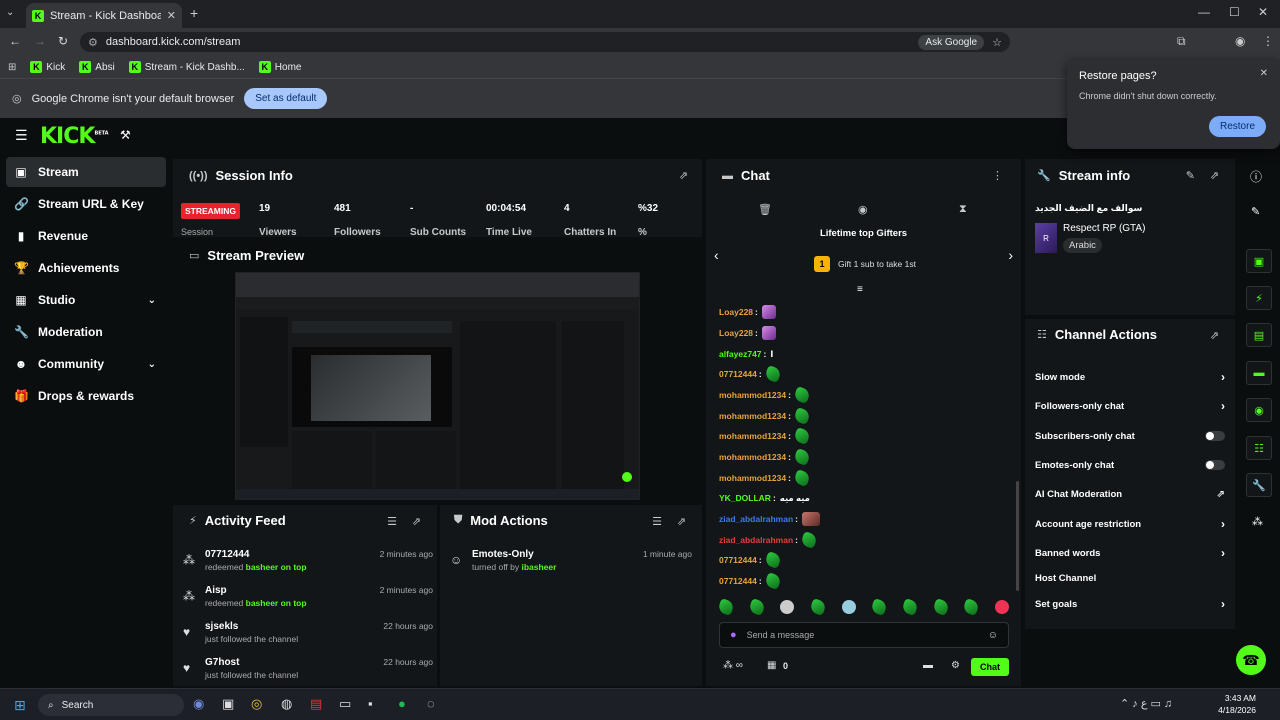  I want to click on restore-button: Restore, so click(1237, 126).